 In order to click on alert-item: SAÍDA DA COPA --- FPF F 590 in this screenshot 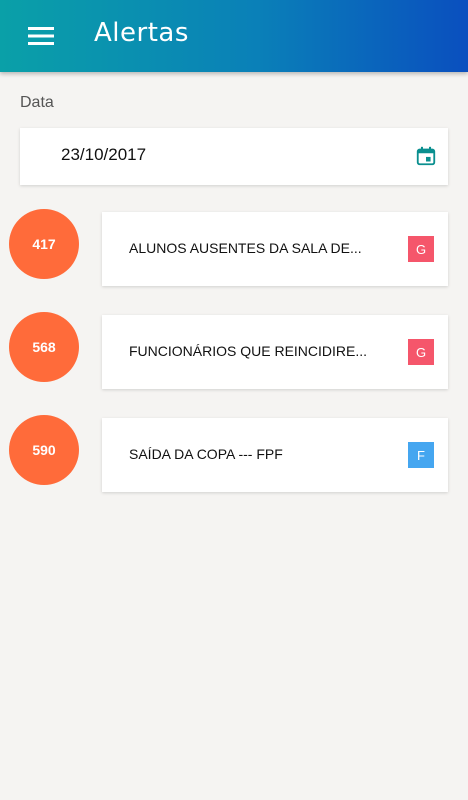, I will do `click(234, 454)`.